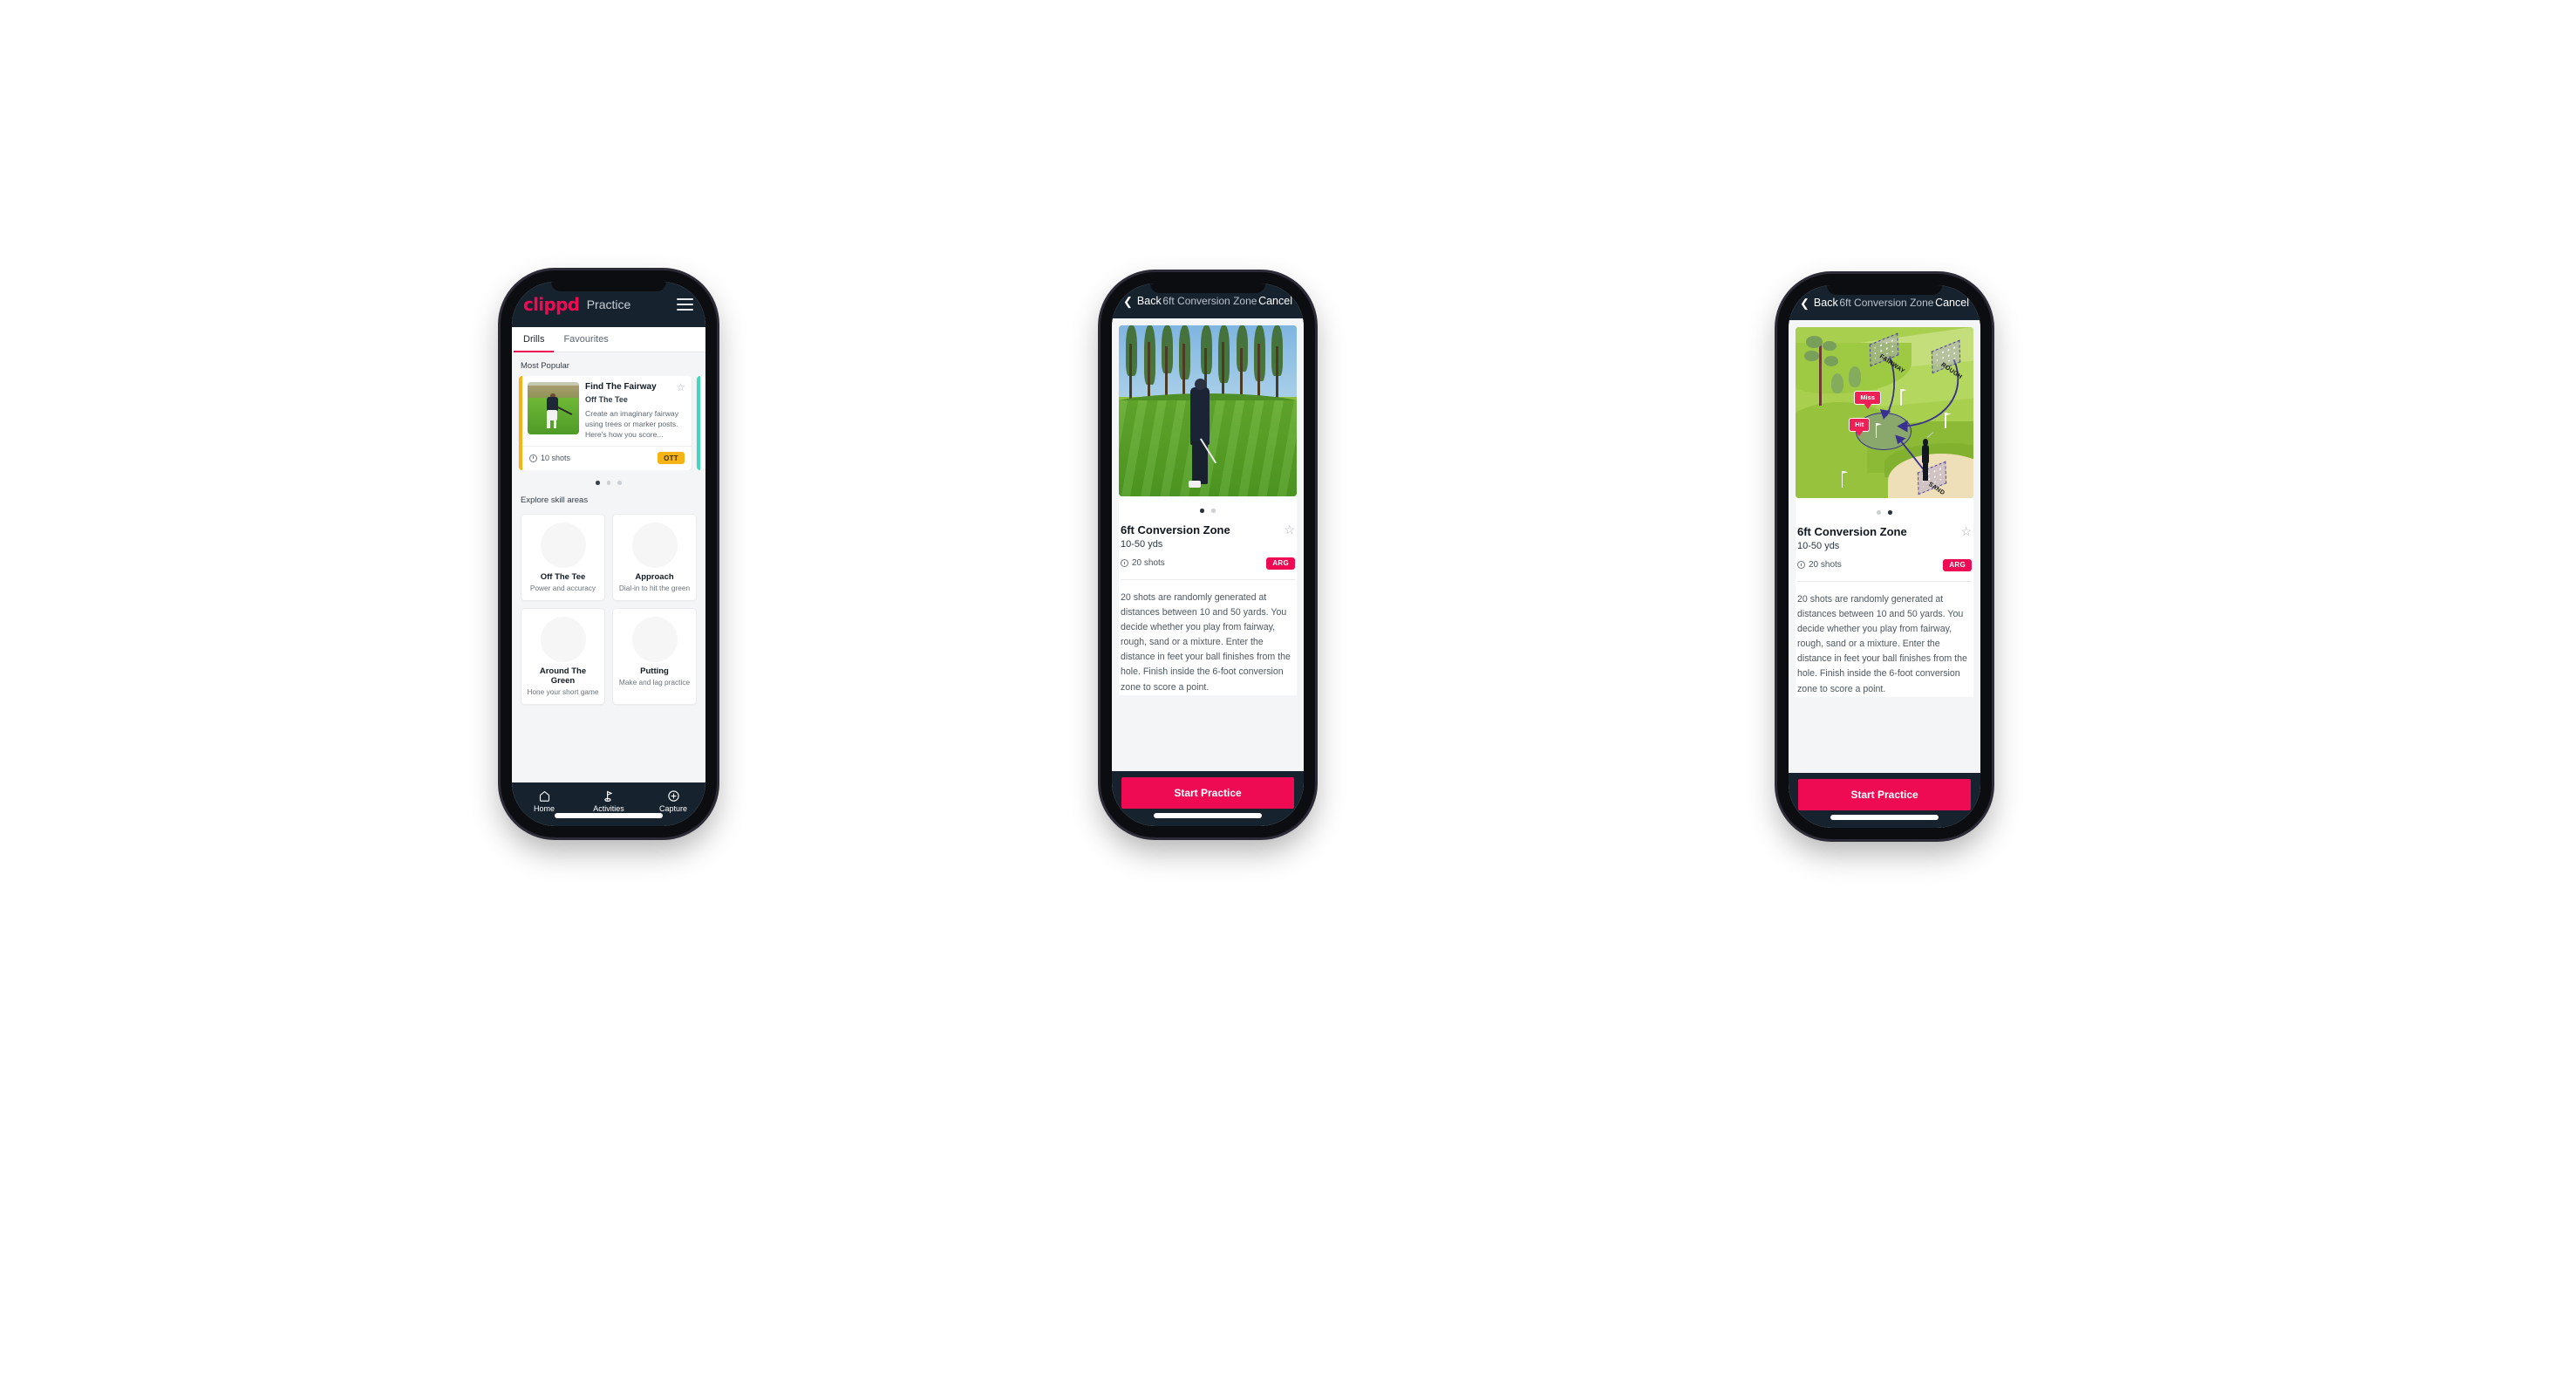 The image size is (2576, 1387). Describe the element at coordinates (563, 545) in the screenshot. I see `tee-fan-icon` at that location.